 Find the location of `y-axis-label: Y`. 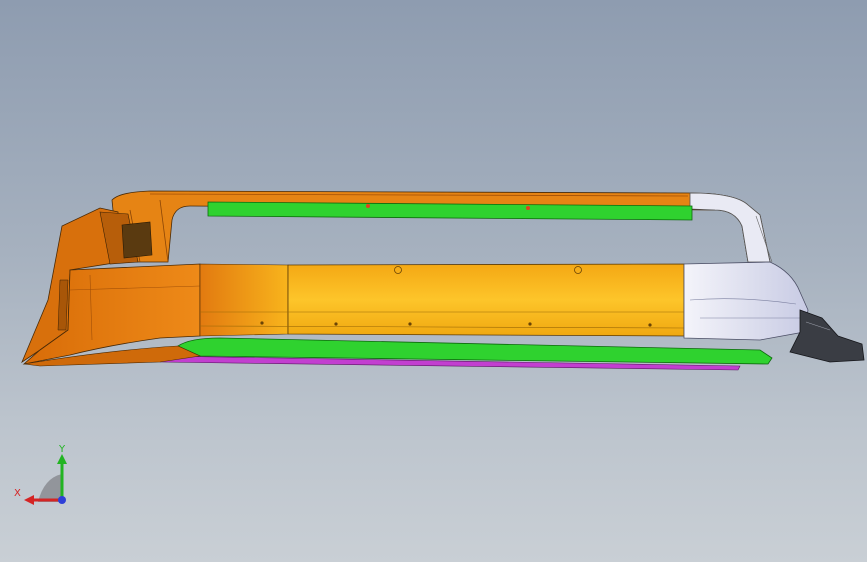

y-axis-label: Y is located at coordinates (62, 449).